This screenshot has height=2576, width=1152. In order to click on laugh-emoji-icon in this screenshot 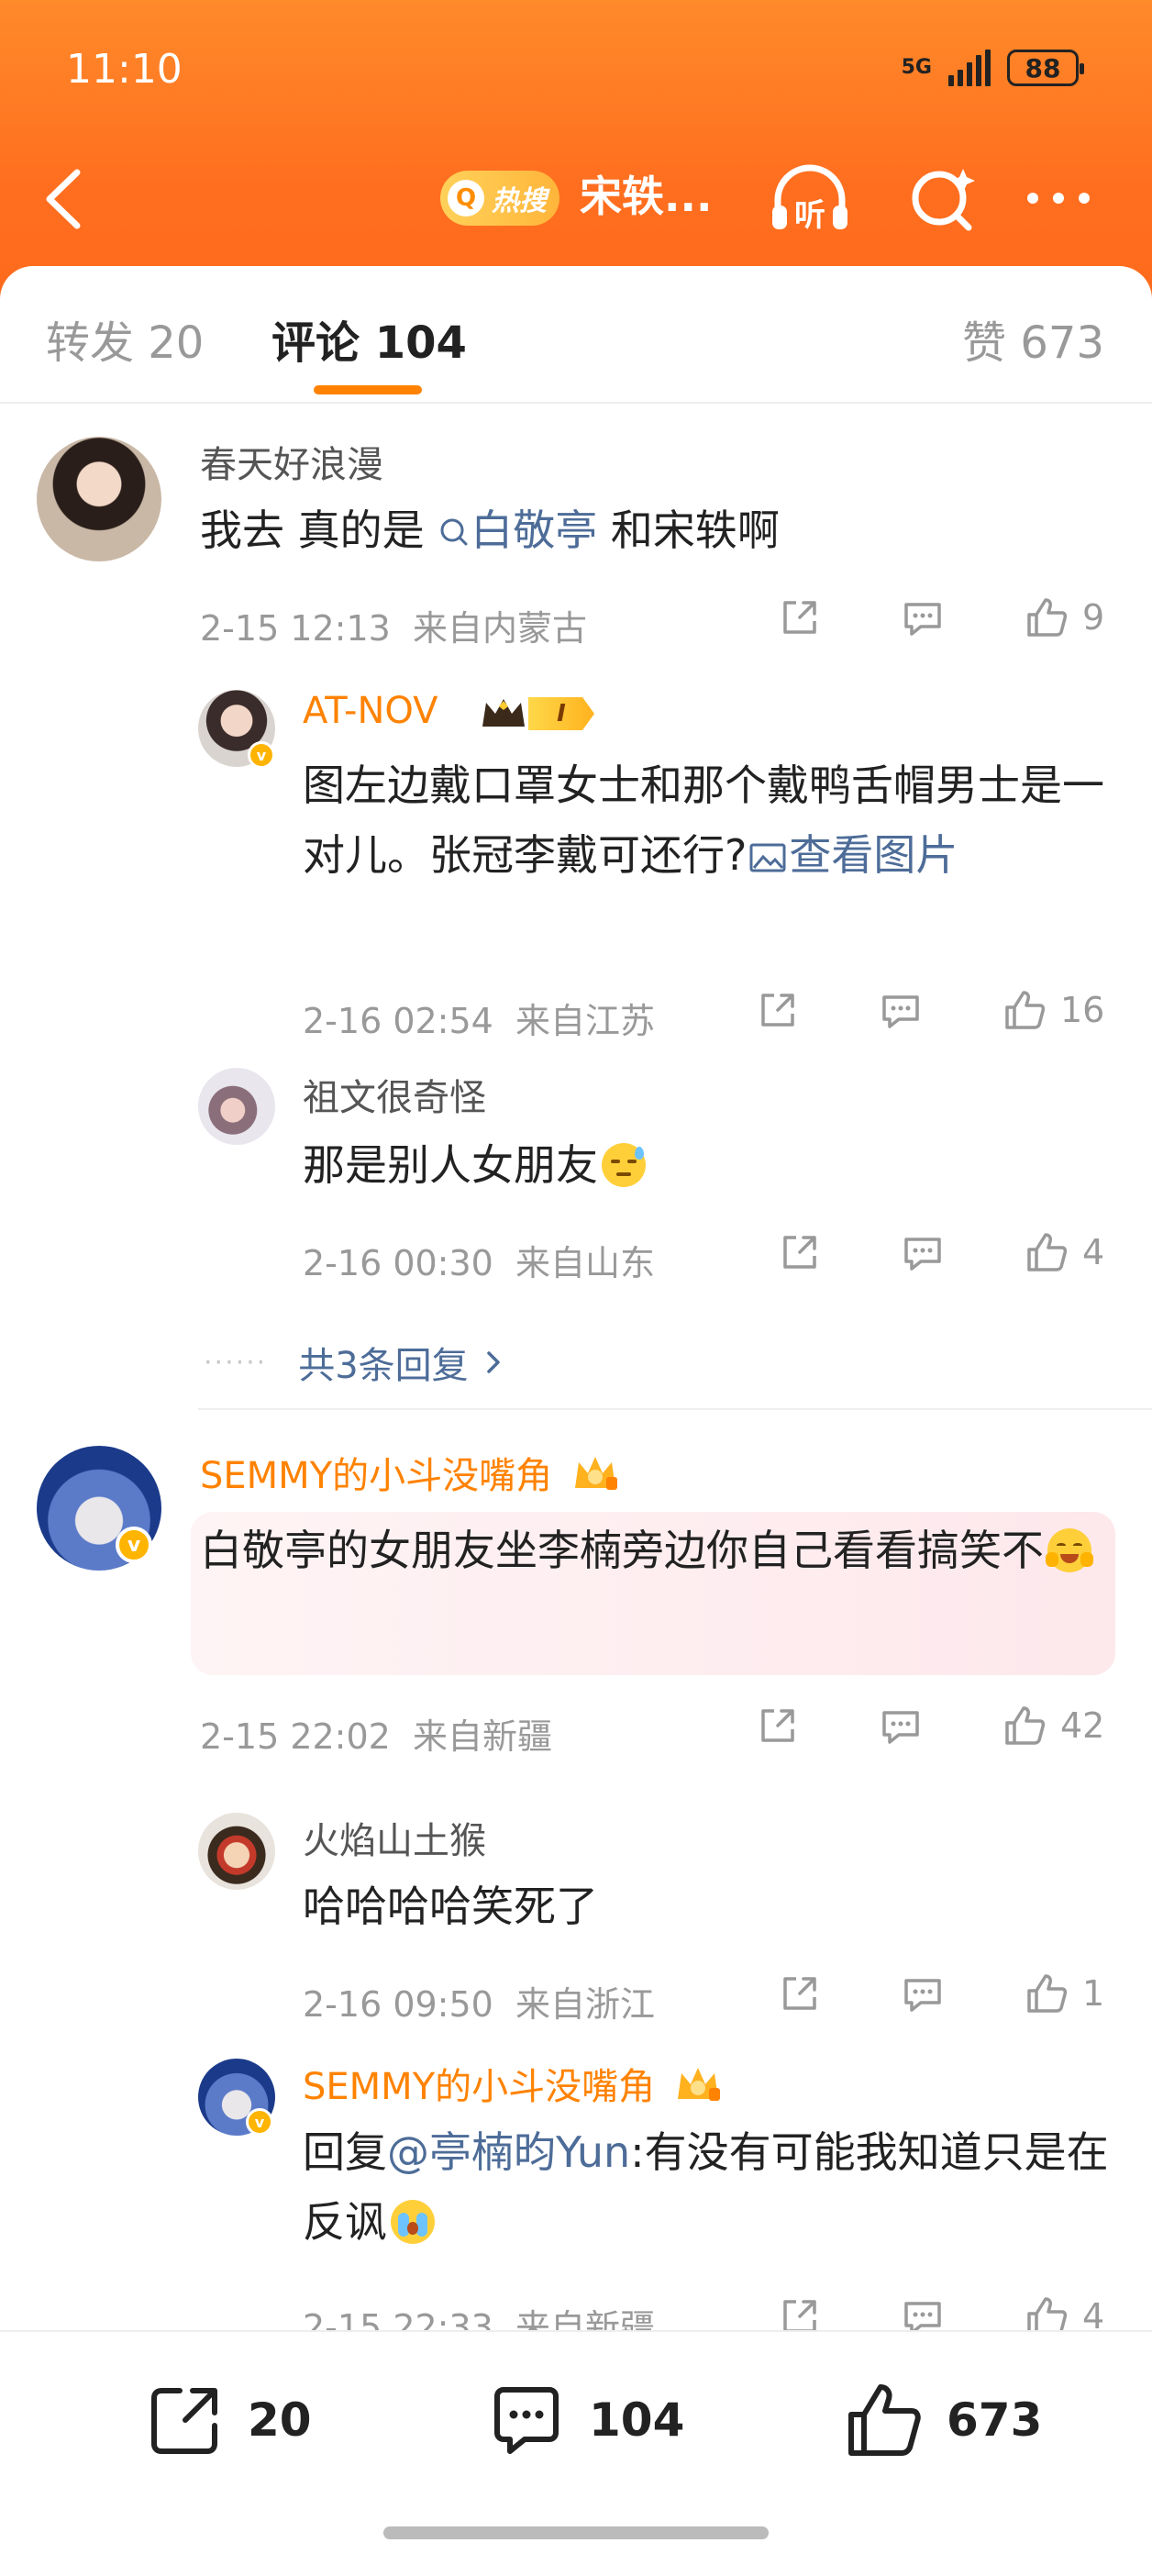, I will do `click(1069, 1550)`.